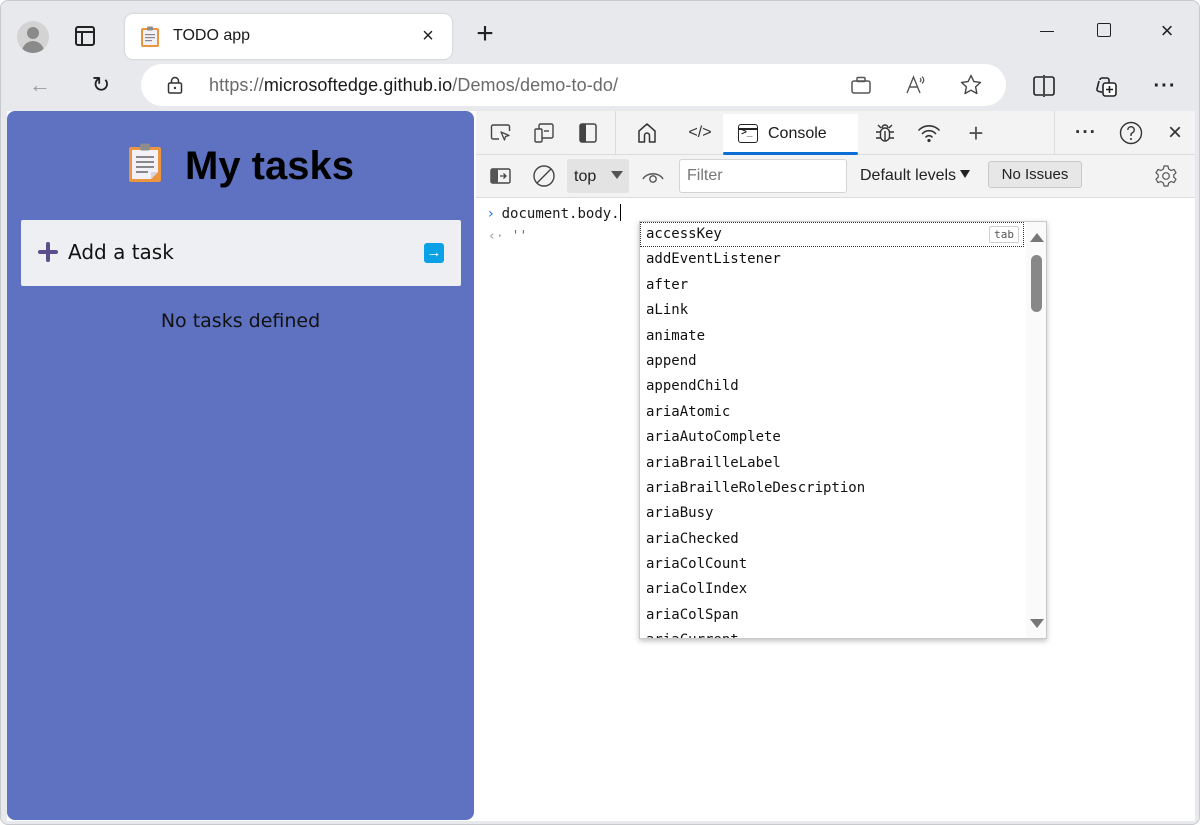  I want to click on tab-title: TODO app, so click(212, 35).